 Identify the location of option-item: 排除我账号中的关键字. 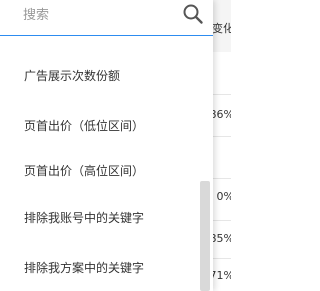
(100, 218).